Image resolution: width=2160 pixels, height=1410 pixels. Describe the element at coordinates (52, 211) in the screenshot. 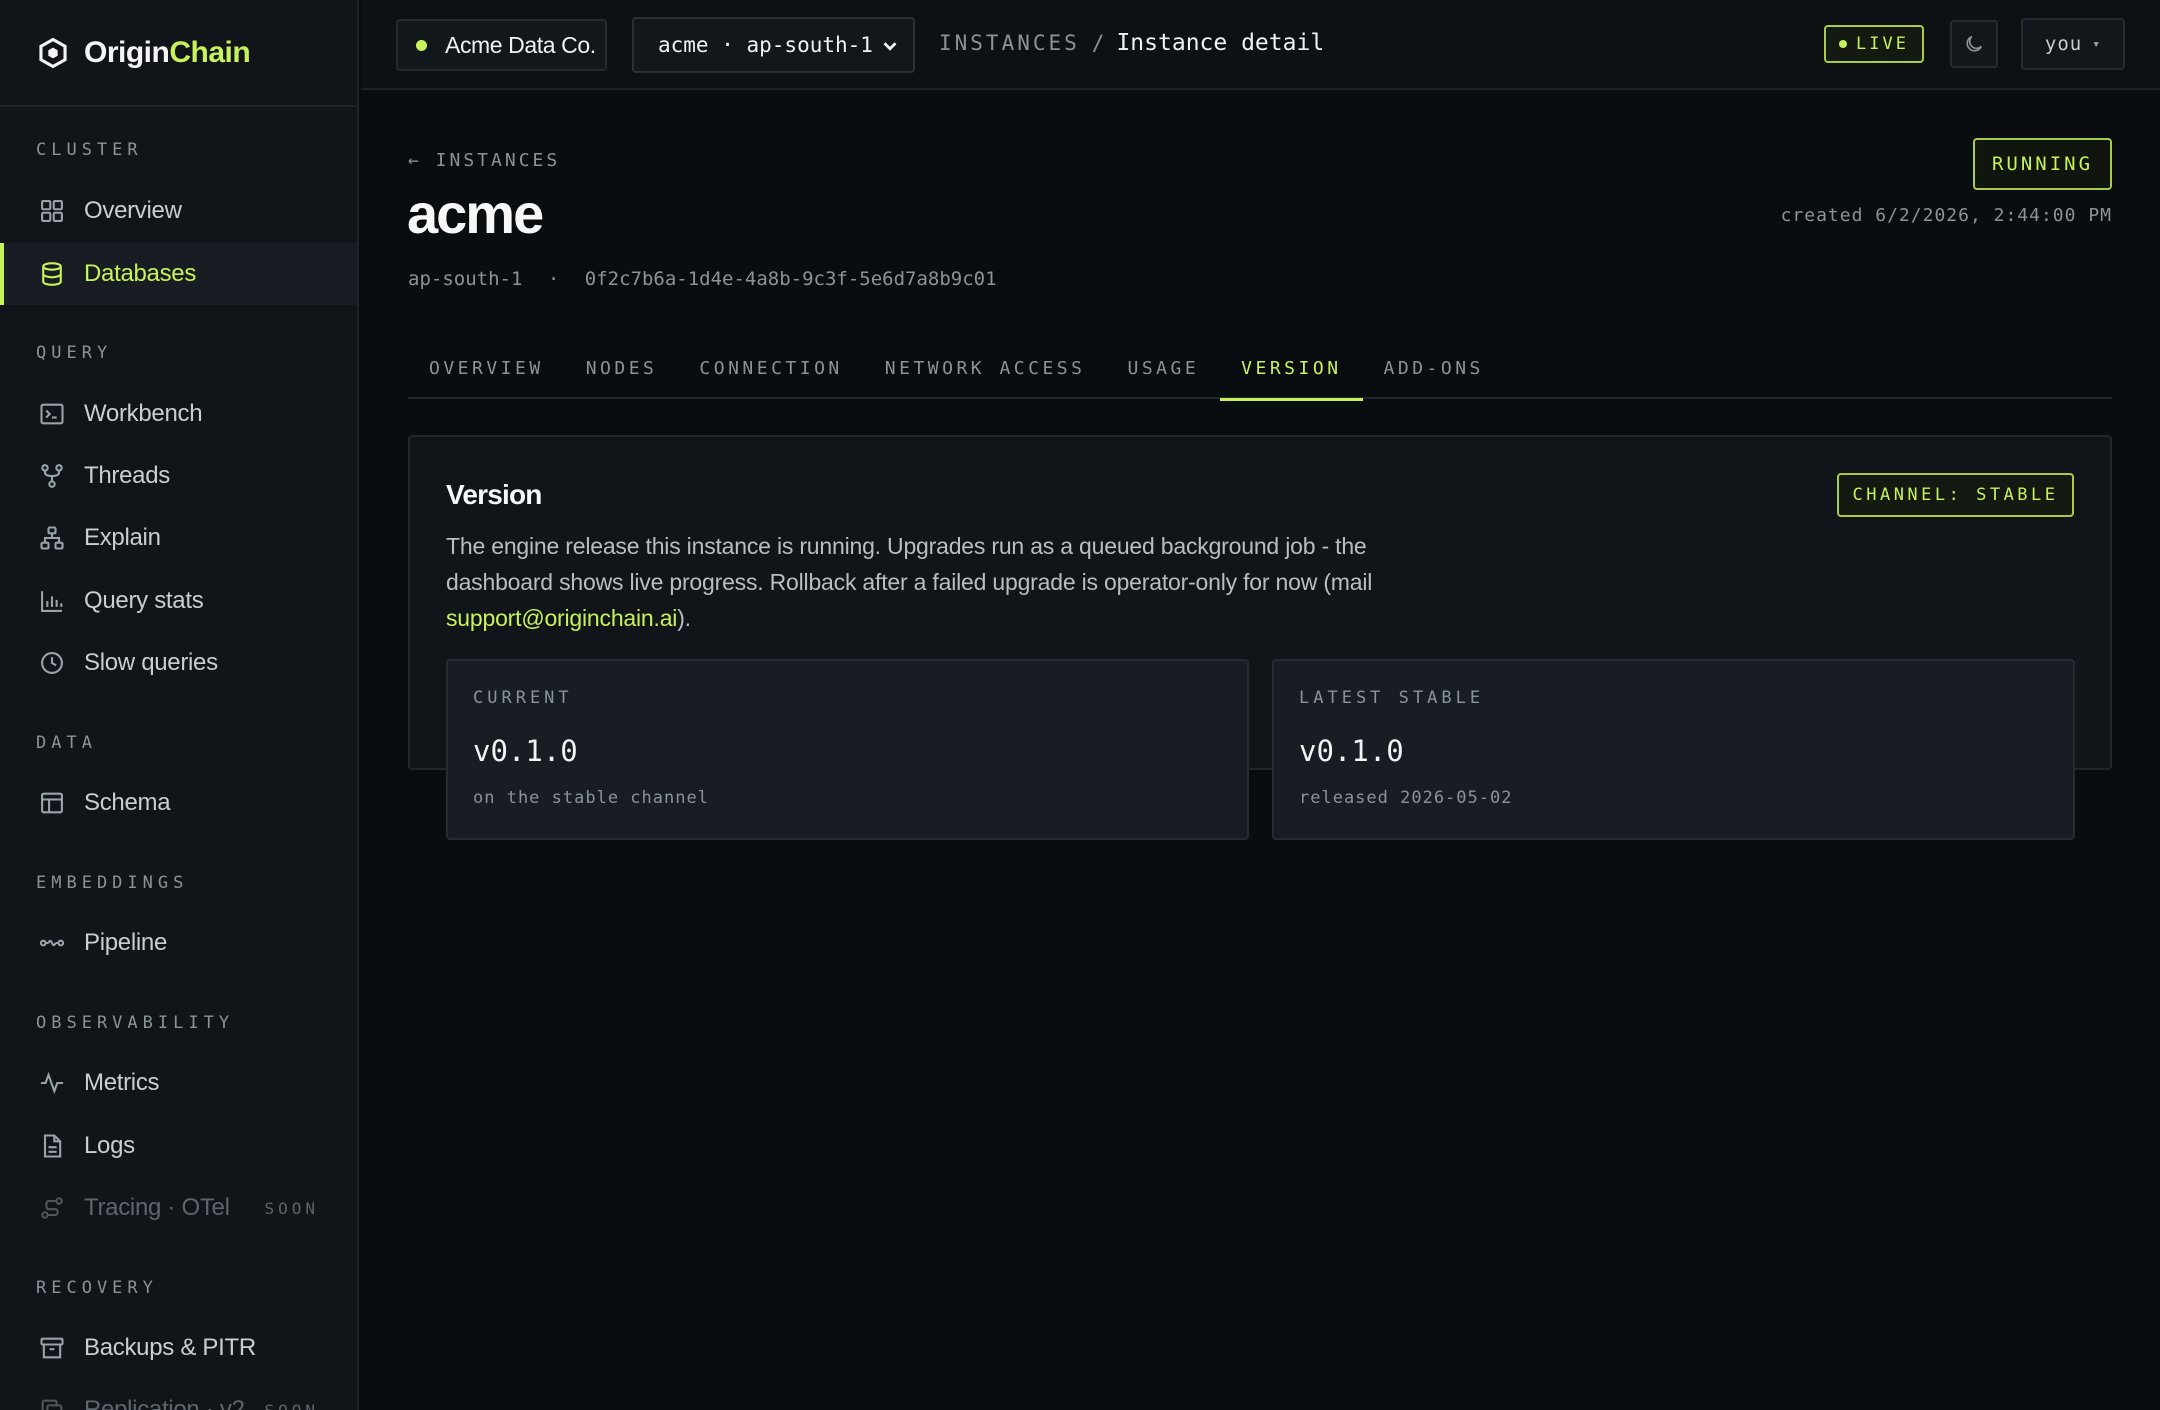

I see `grid-icon` at that location.